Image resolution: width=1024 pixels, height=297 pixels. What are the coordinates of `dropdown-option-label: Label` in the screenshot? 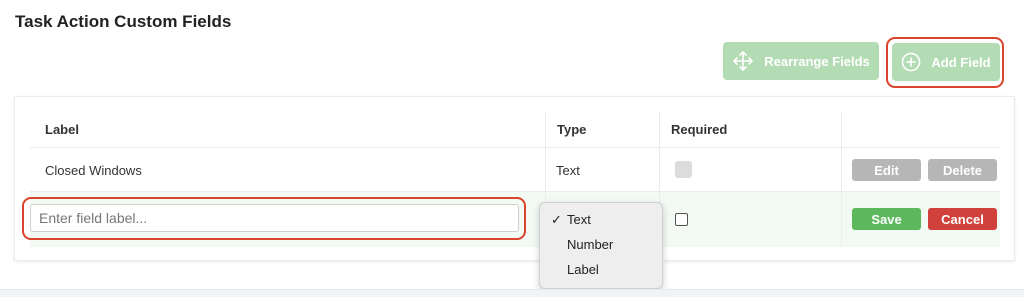 It's located at (583, 269).